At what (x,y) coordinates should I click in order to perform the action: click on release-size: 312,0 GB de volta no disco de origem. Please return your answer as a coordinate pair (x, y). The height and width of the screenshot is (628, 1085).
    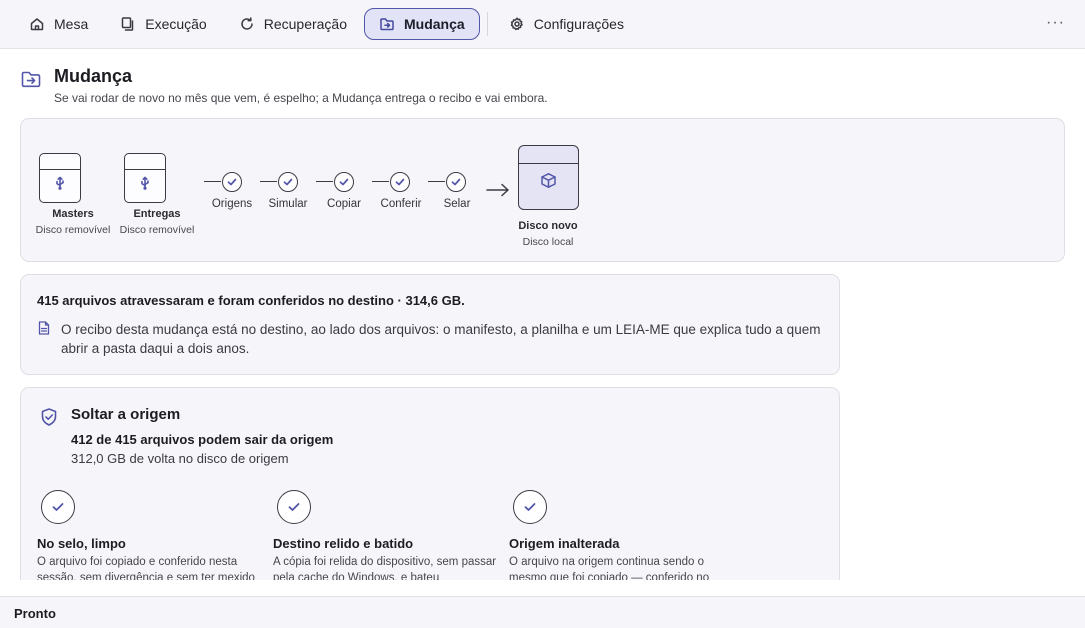
    Looking at the image, I should click on (180, 458).